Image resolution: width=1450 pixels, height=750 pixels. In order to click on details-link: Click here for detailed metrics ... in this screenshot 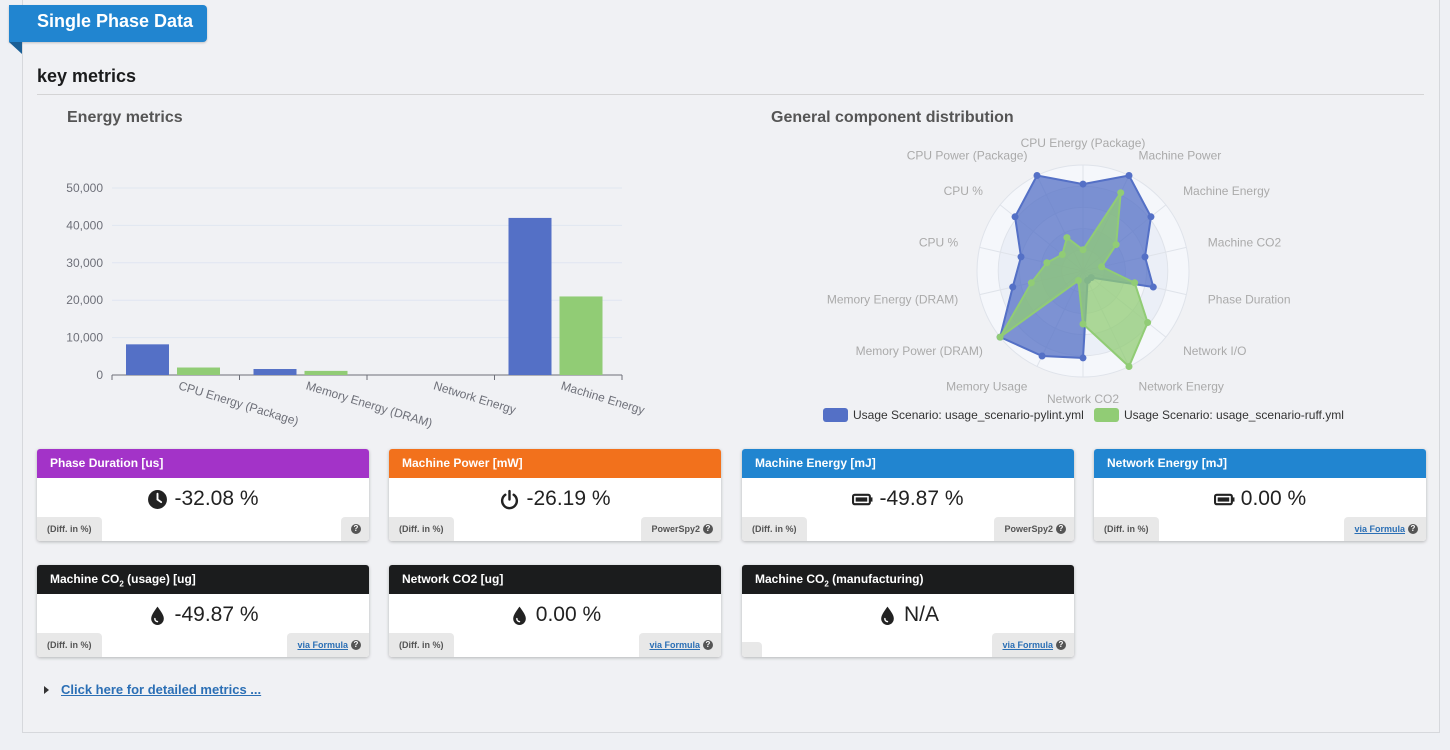, I will do `click(161, 689)`.